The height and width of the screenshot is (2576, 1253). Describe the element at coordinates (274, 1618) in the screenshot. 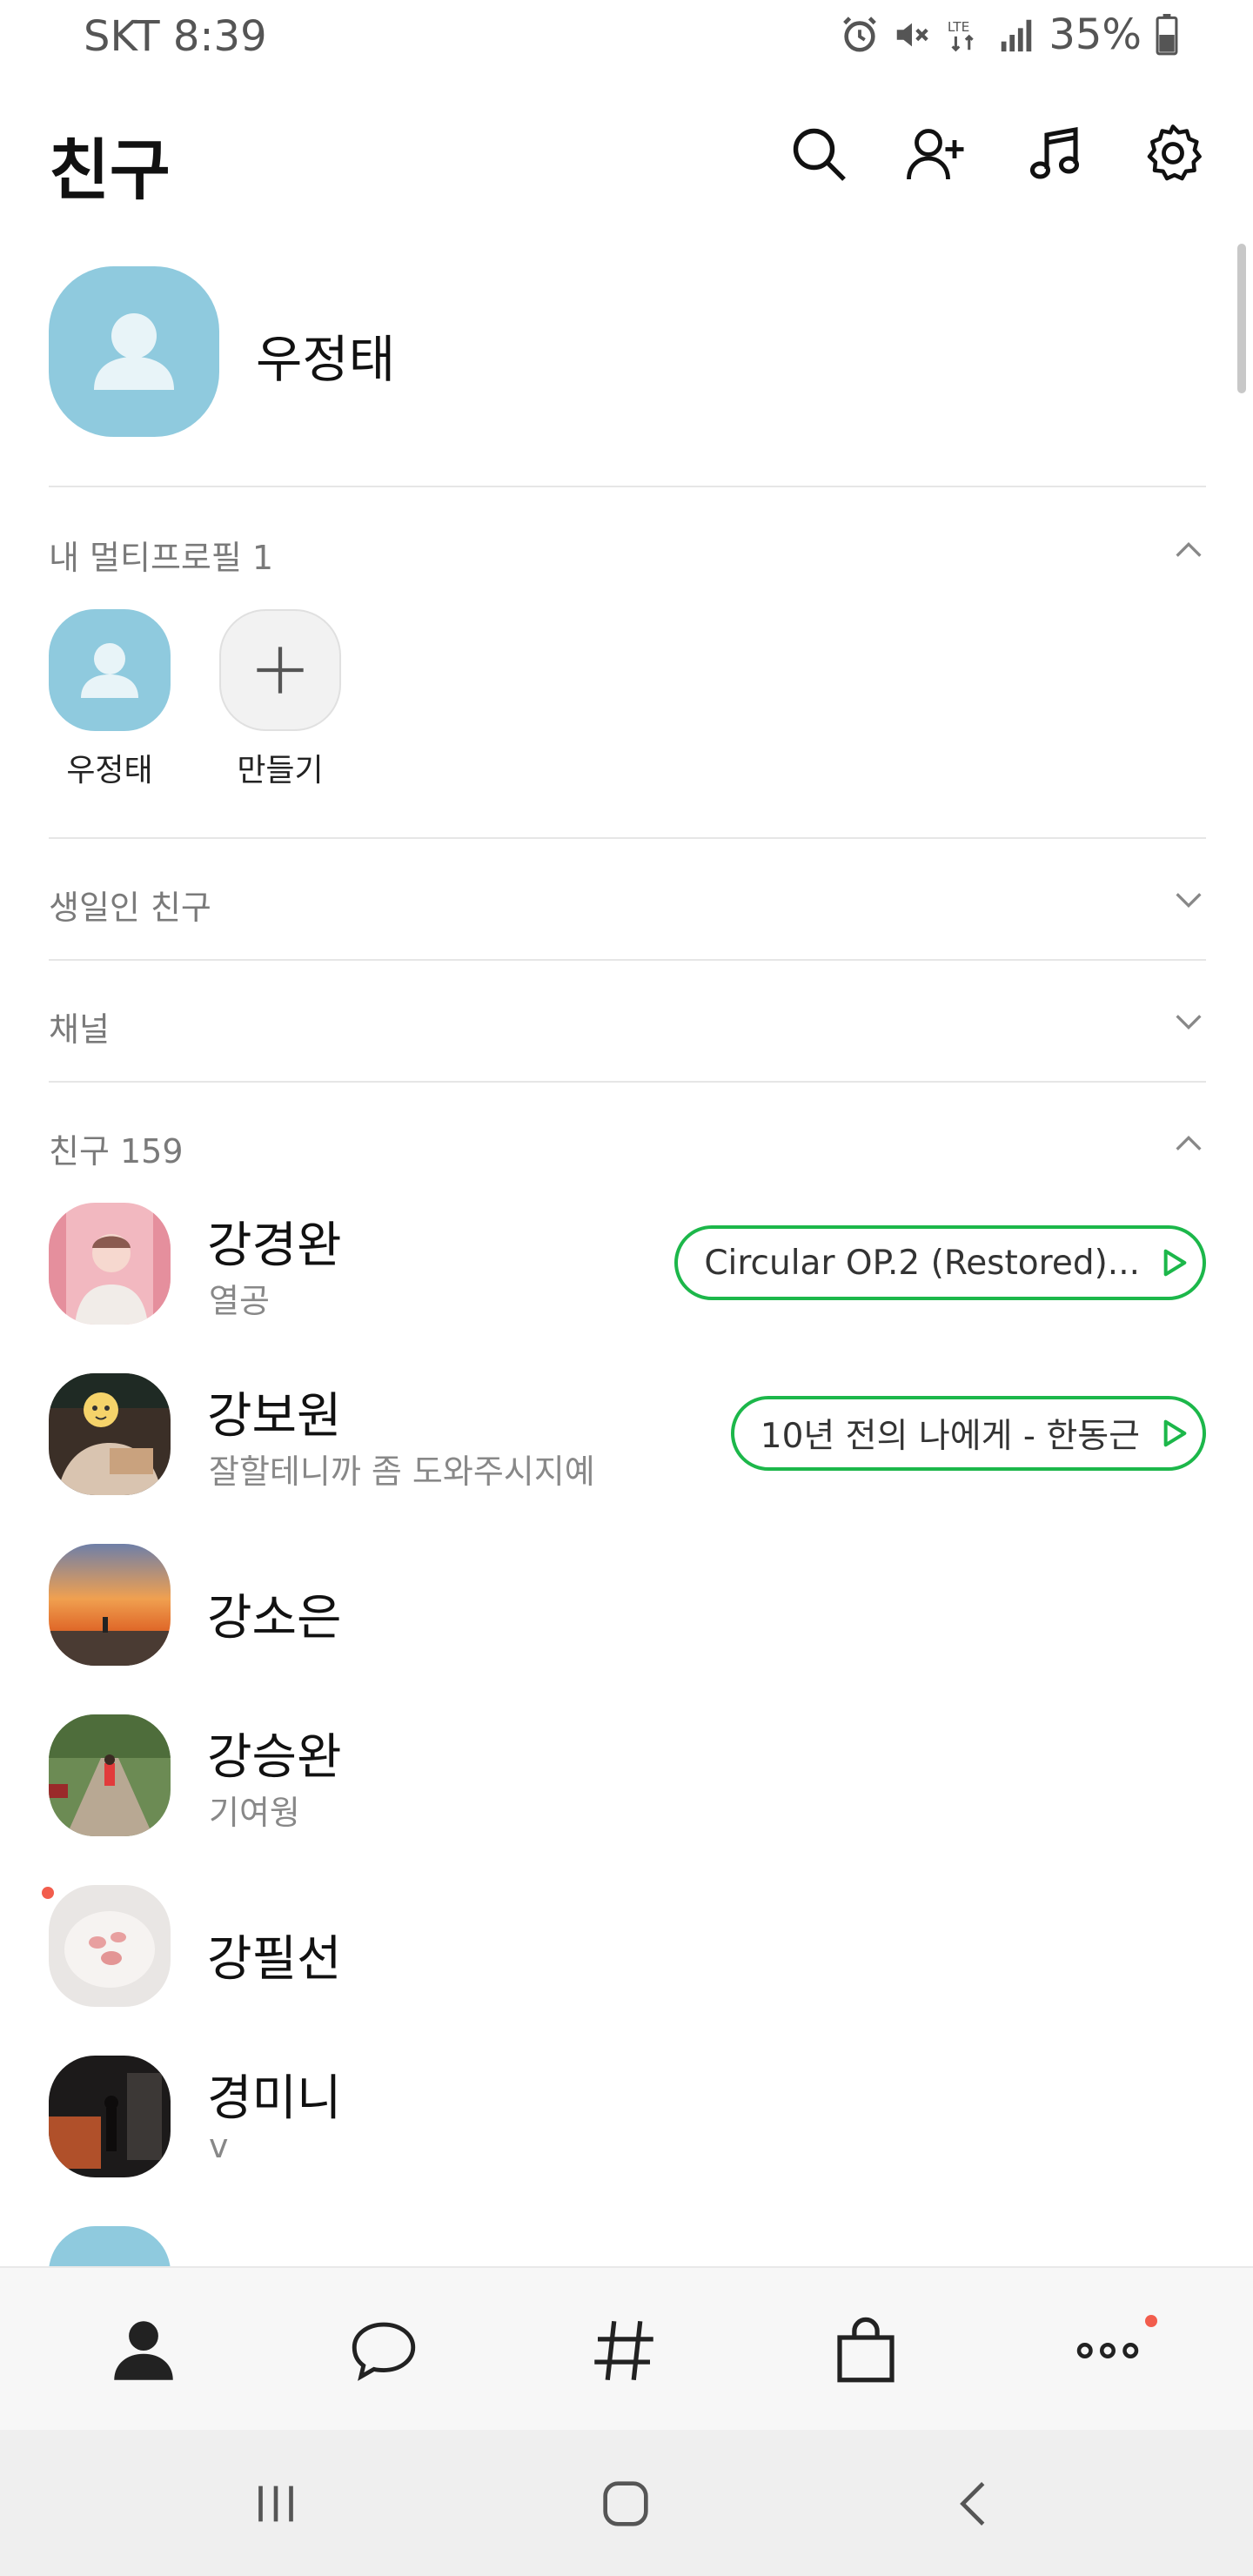

I see `friend-name: 강소은` at that location.